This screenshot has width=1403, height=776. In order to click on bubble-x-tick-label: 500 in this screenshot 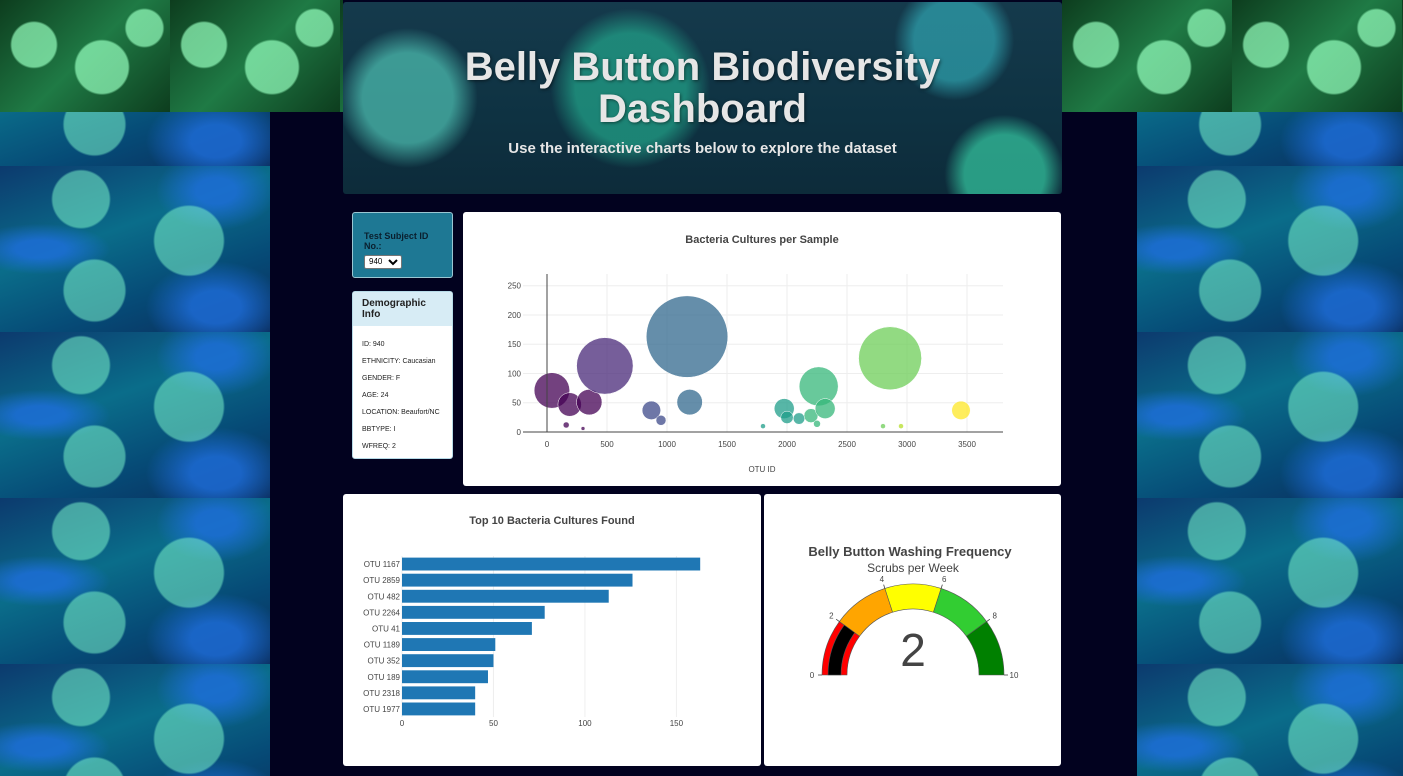, I will do `click(607, 444)`.